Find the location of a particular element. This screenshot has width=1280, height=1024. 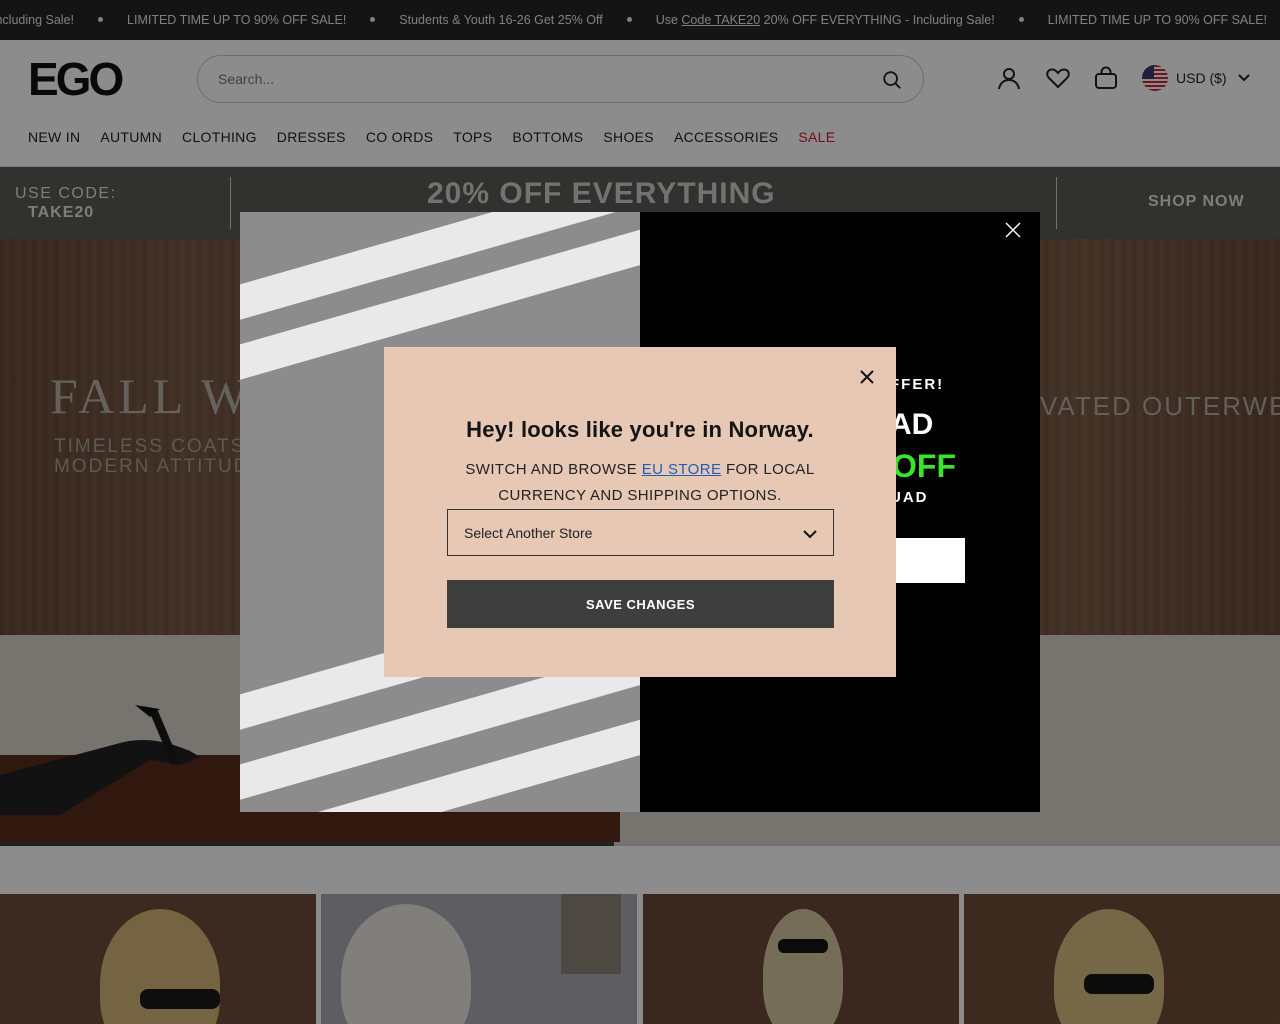

eu-store-link: EU STORE is located at coordinates (682, 469).